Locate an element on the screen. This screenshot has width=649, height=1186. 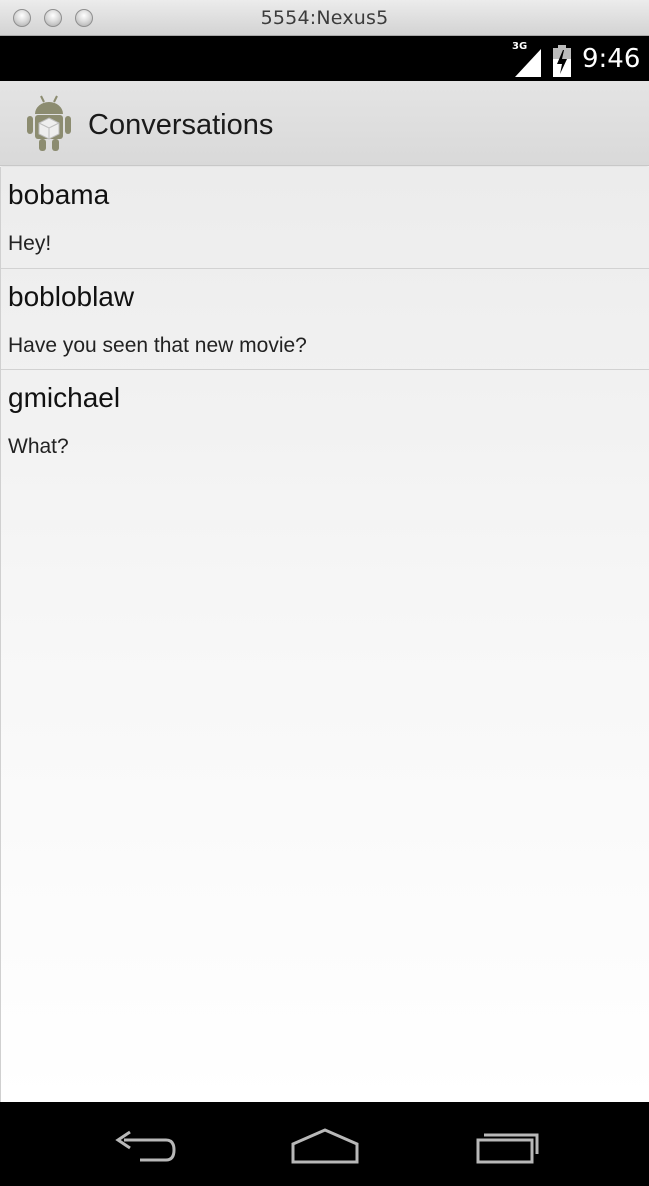
navigation-bar is located at coordinates (324, 1144).